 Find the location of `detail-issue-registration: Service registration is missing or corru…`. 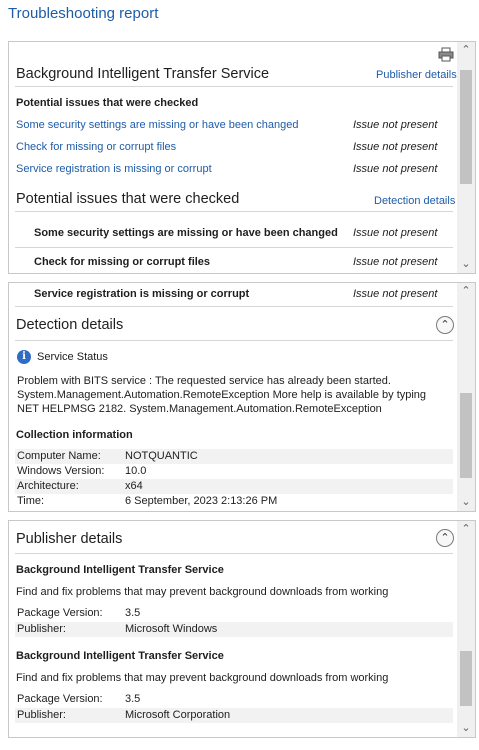

detail-issue-registration: Service registration is missing or corru… is located at coordinates (142, 294).